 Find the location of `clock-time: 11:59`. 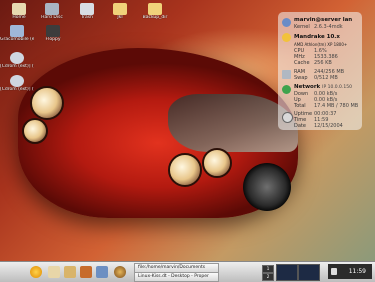

clock-time: 11:59 is located at coordinates (357, 271).